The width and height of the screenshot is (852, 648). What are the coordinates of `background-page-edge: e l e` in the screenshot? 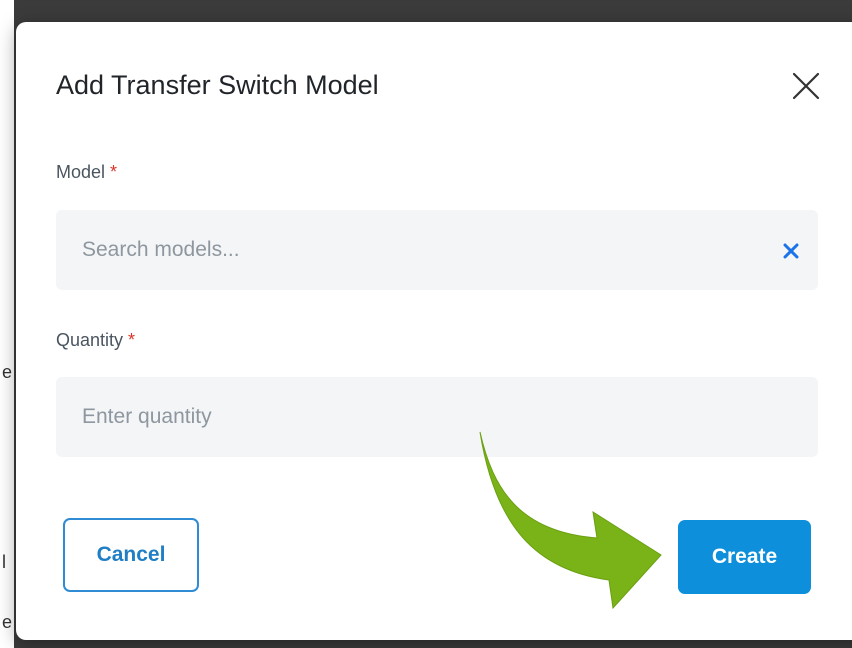 It's located at (7, 324).